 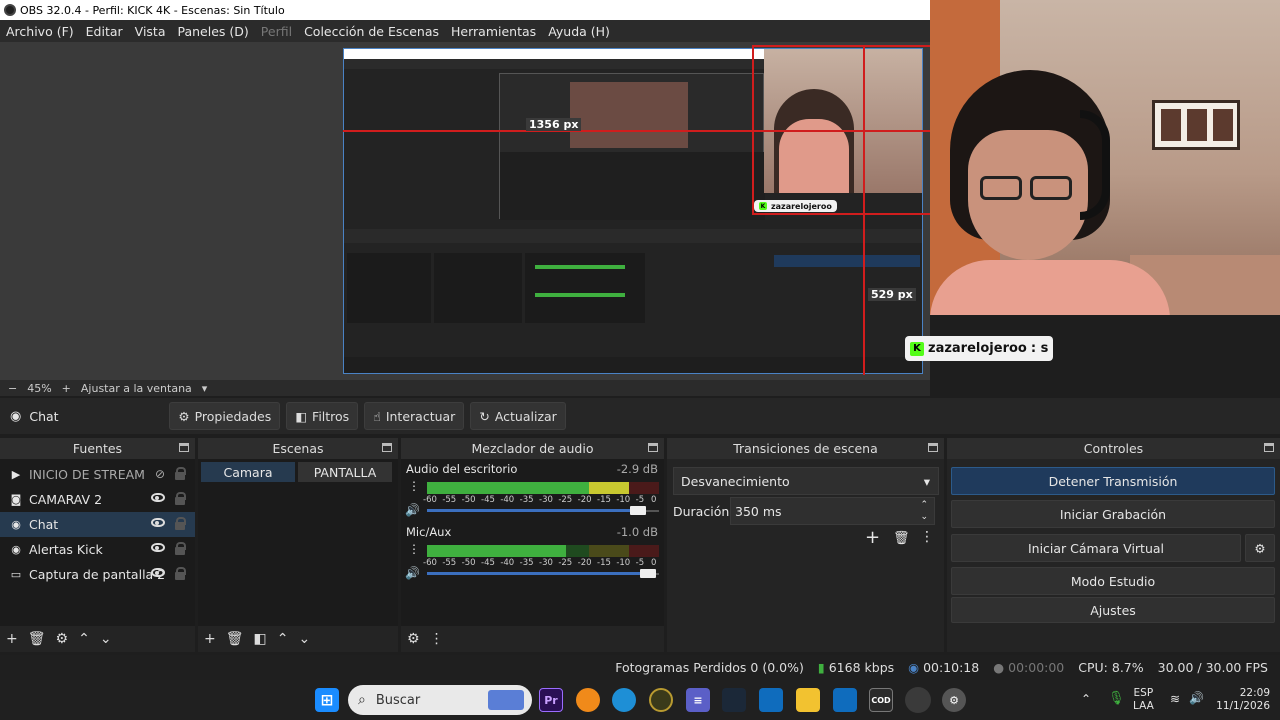 I want to click on folder-icon, so click(x=808, y=700).